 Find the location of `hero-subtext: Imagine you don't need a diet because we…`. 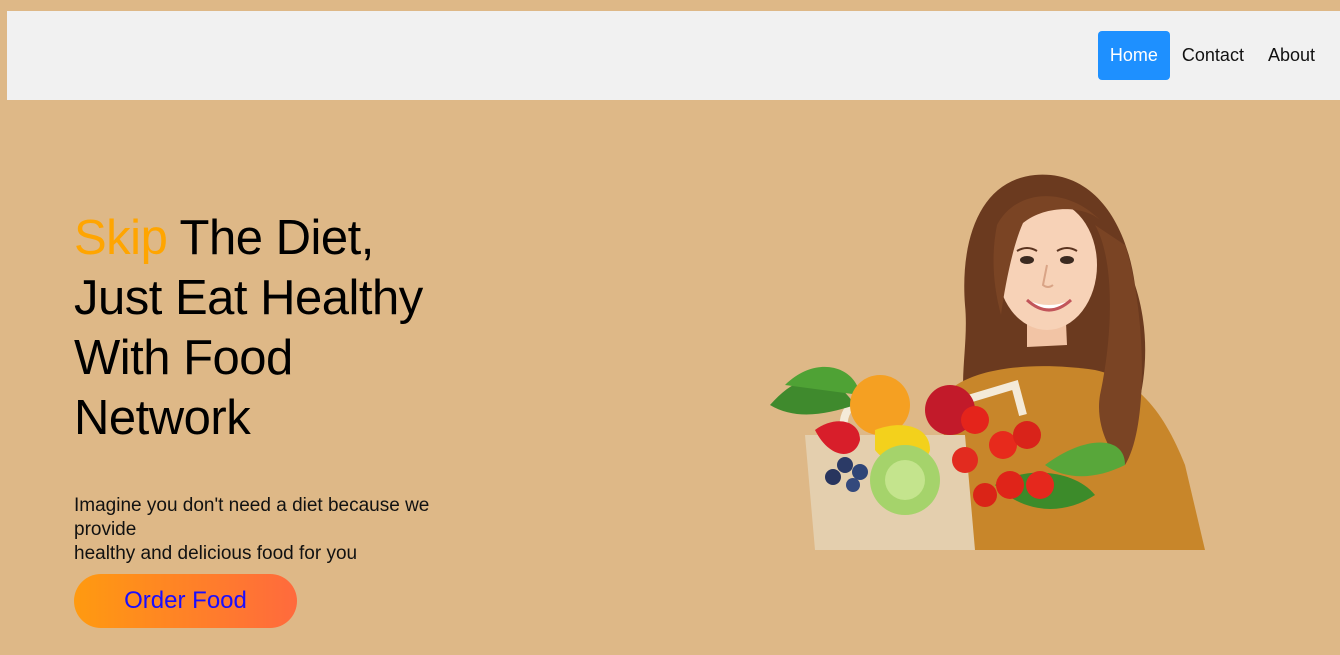

hero-subtext: Imagine you don't need a diet because we… is located at coordinates (274, 530).